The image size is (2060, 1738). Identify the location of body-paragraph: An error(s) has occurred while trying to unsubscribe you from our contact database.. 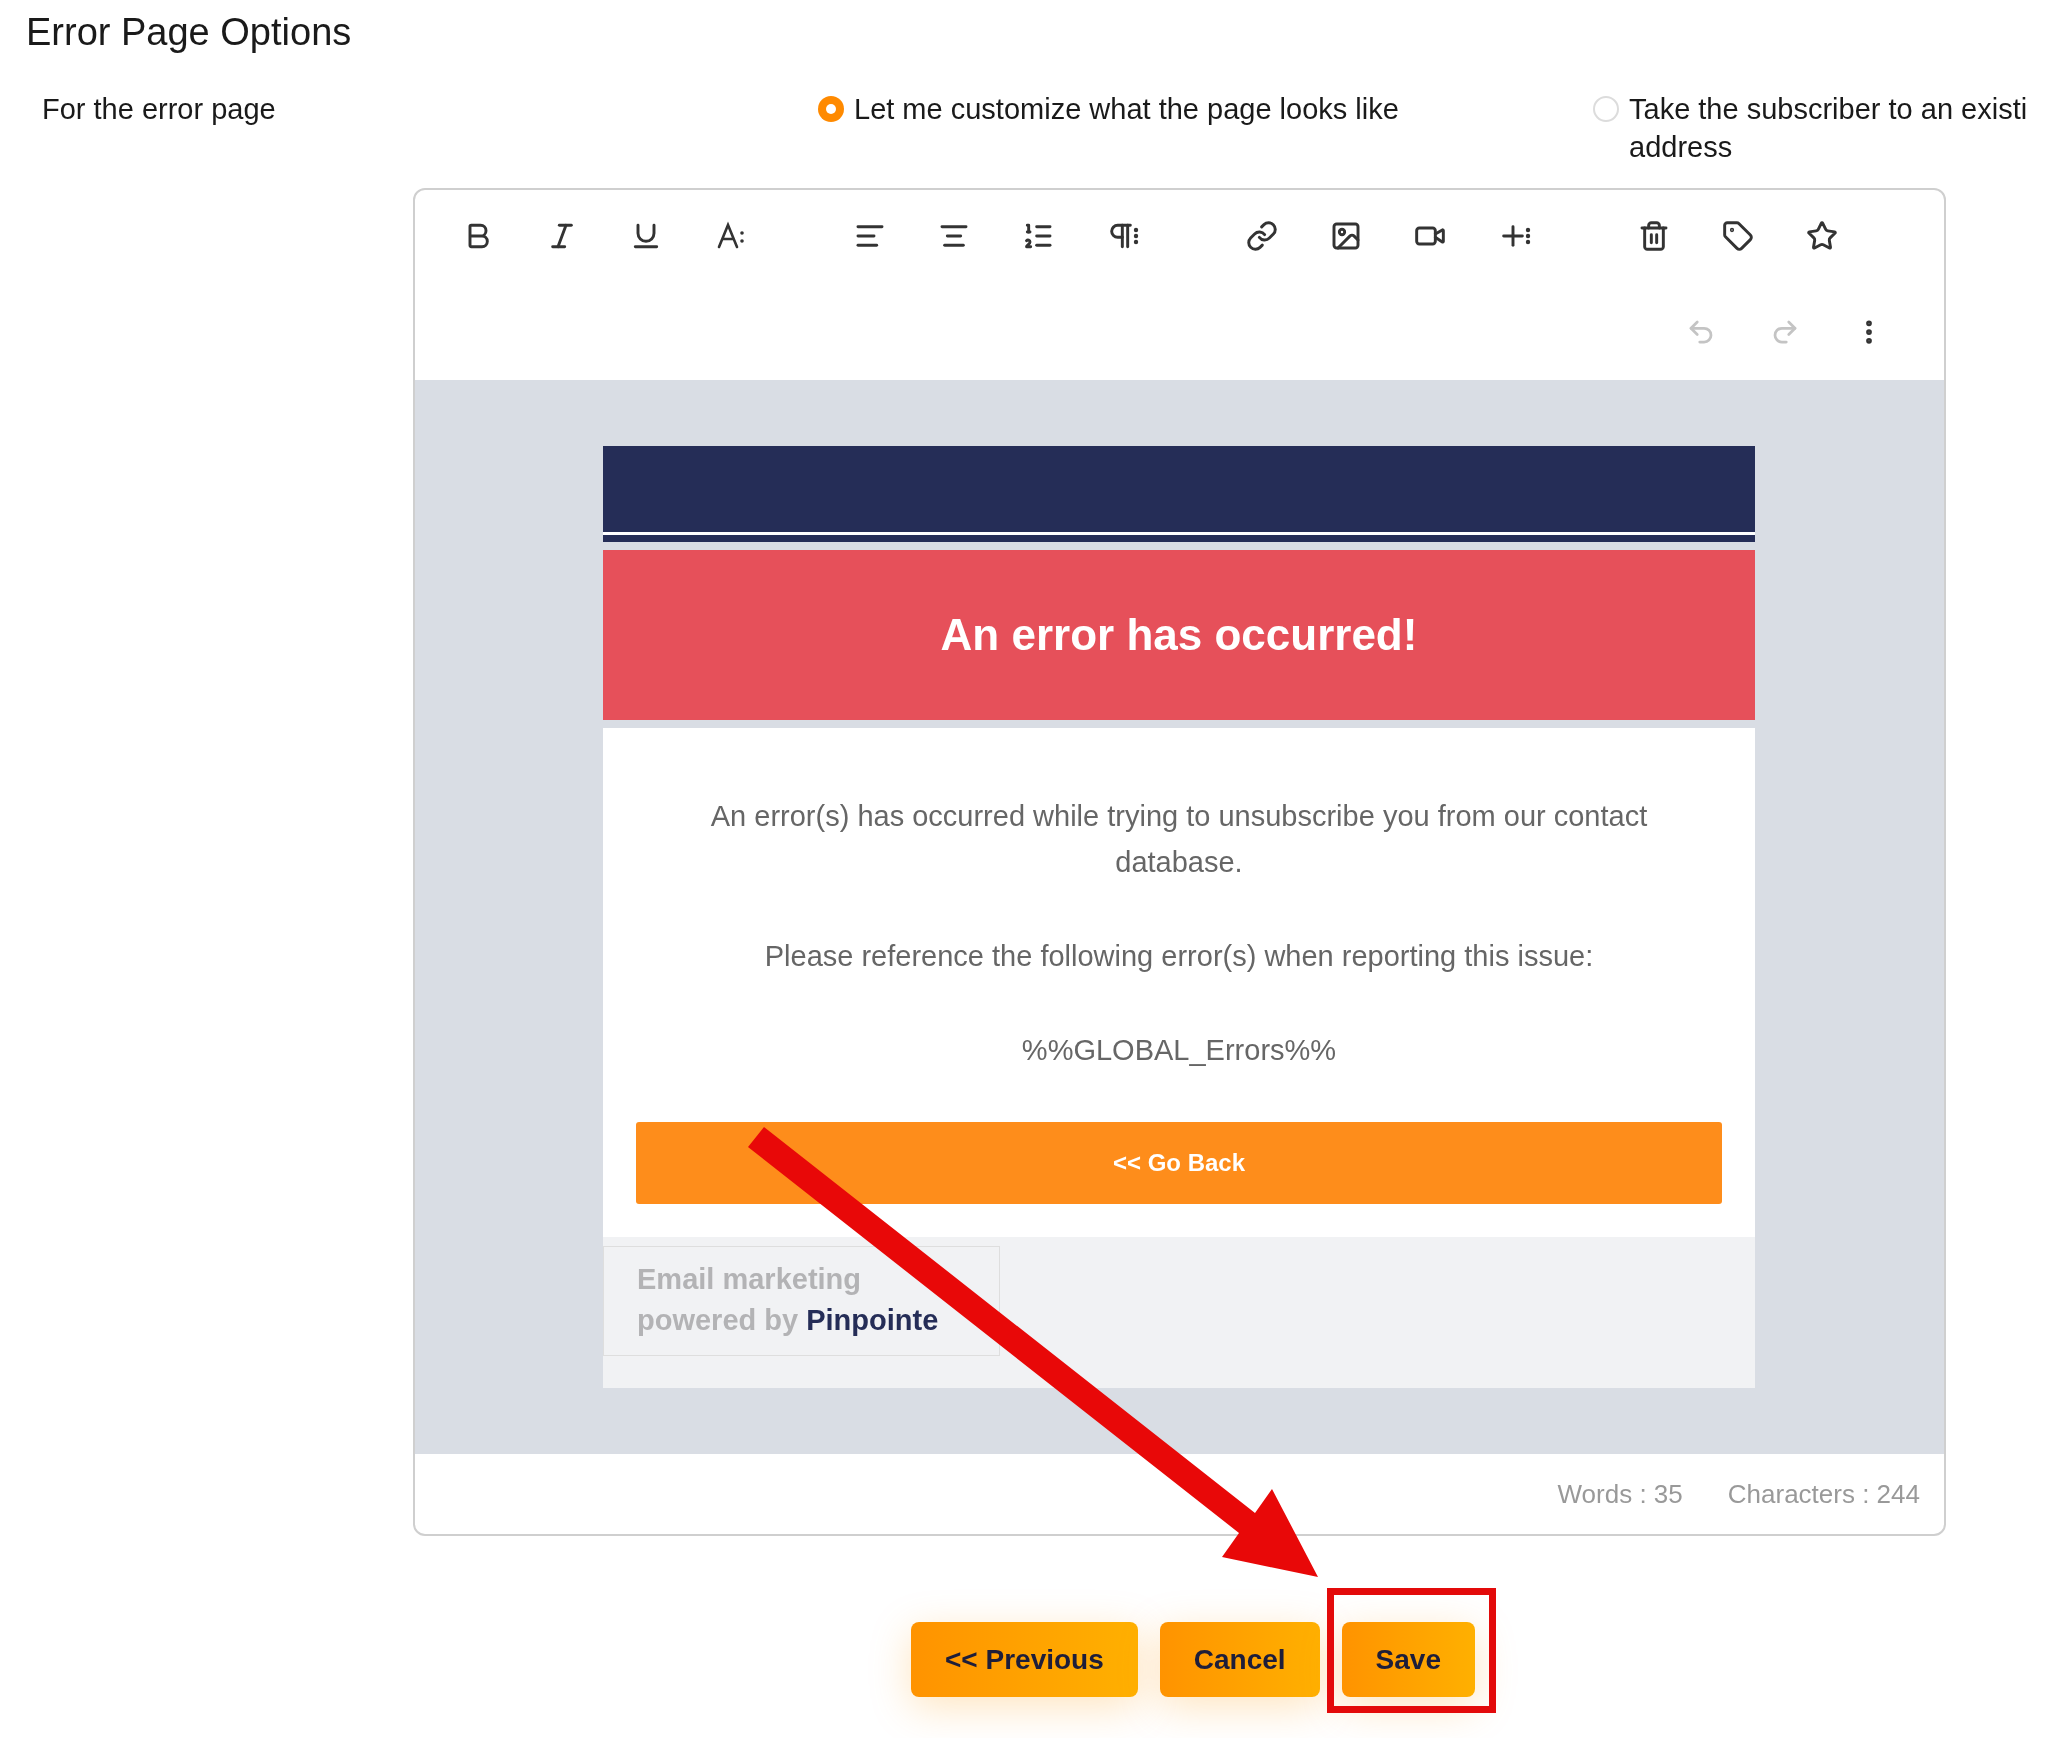
(1179, 839).